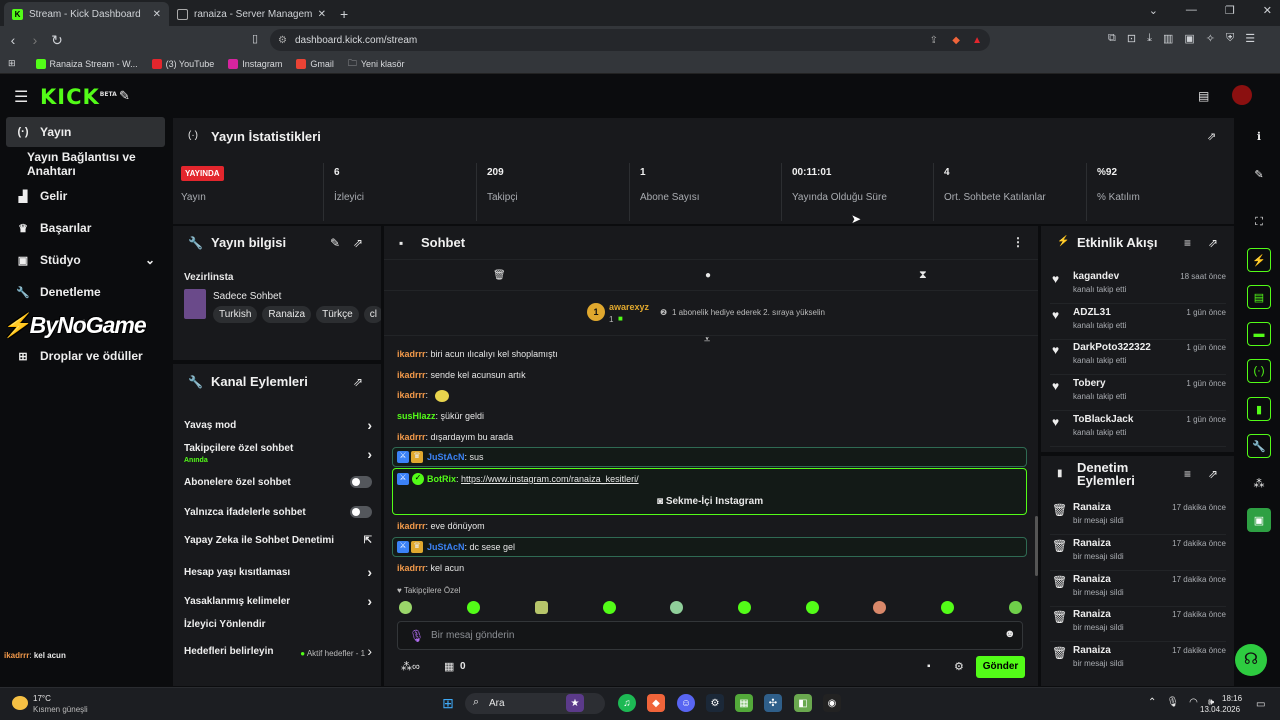 The width and height of the screenshot is (1280, 720). I want to click on app-icon: ▣, so click(1259, 520).